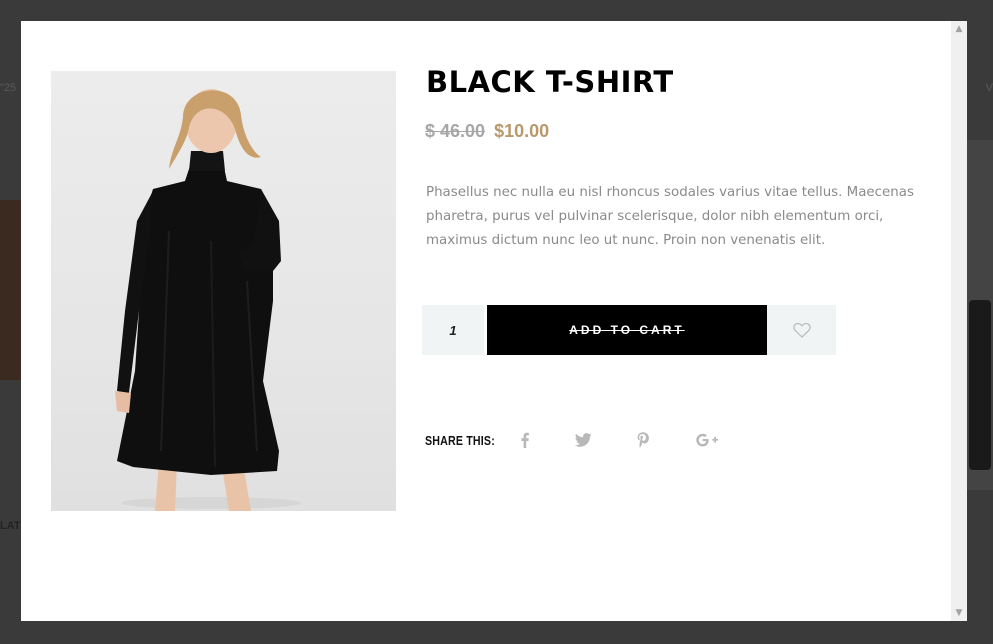  I want to click on scroll-up-icon: ▲, so click(959, 29).